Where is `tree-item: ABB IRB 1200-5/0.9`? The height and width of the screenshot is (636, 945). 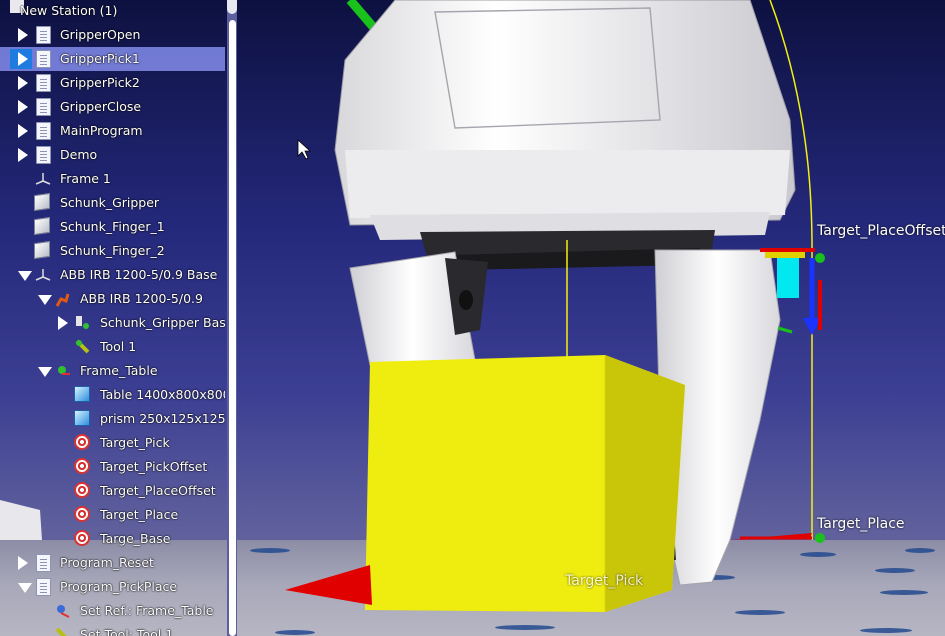 tree-item: ABB IRB 1200-5/0.9 is located at coordinates (112, 299).